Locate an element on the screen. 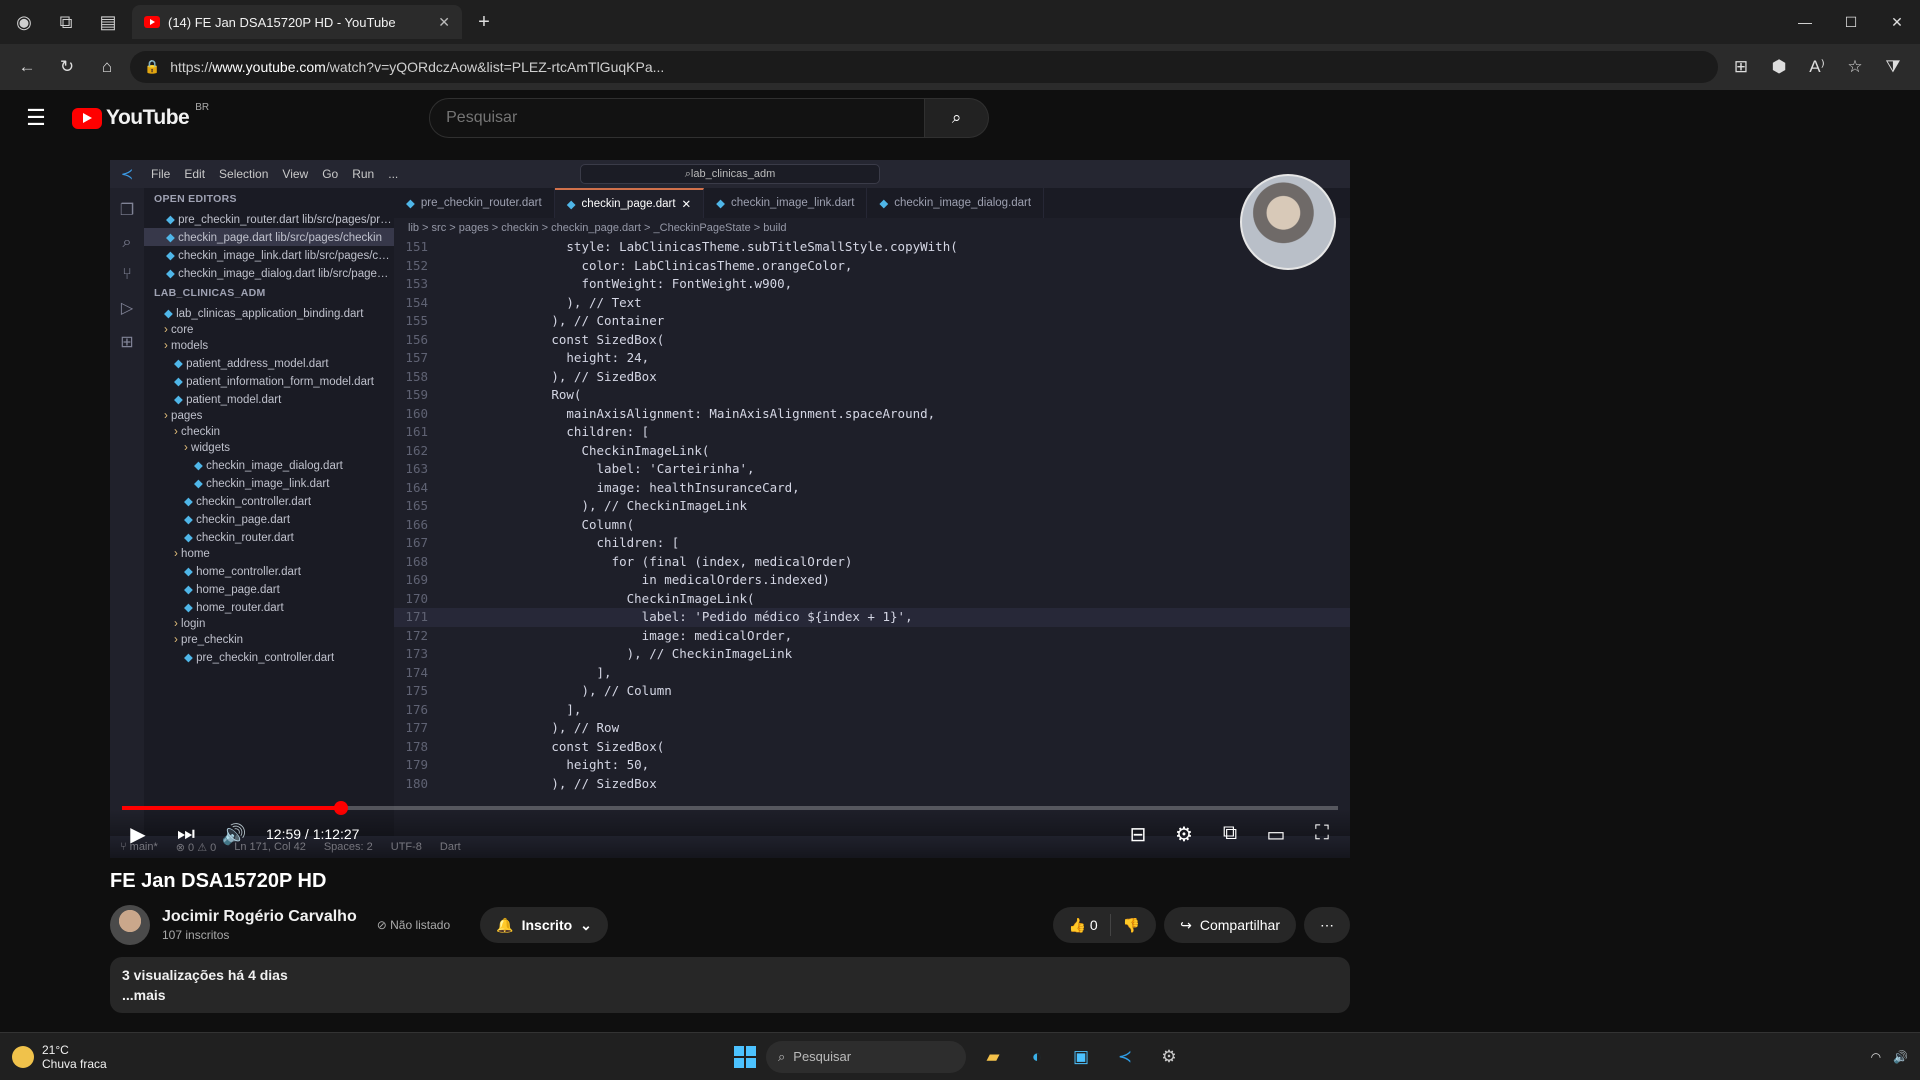 This screenshot has width=1920, height=1080. youtube-logo: YouTube BR is located at coordinates (140, 116).